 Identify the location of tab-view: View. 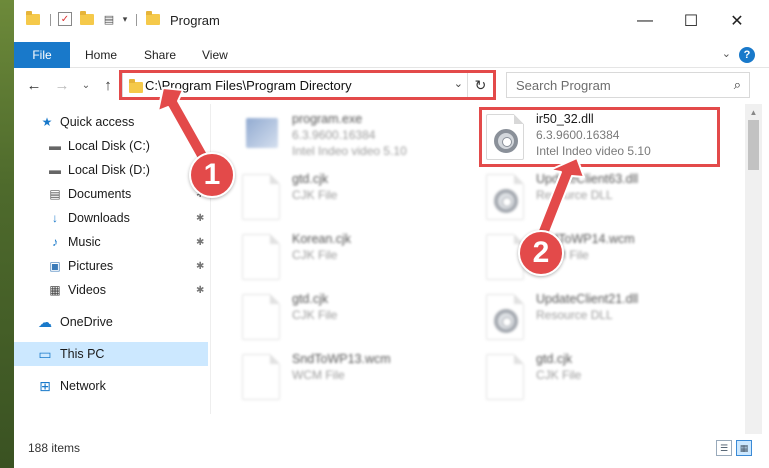
(215, 55).